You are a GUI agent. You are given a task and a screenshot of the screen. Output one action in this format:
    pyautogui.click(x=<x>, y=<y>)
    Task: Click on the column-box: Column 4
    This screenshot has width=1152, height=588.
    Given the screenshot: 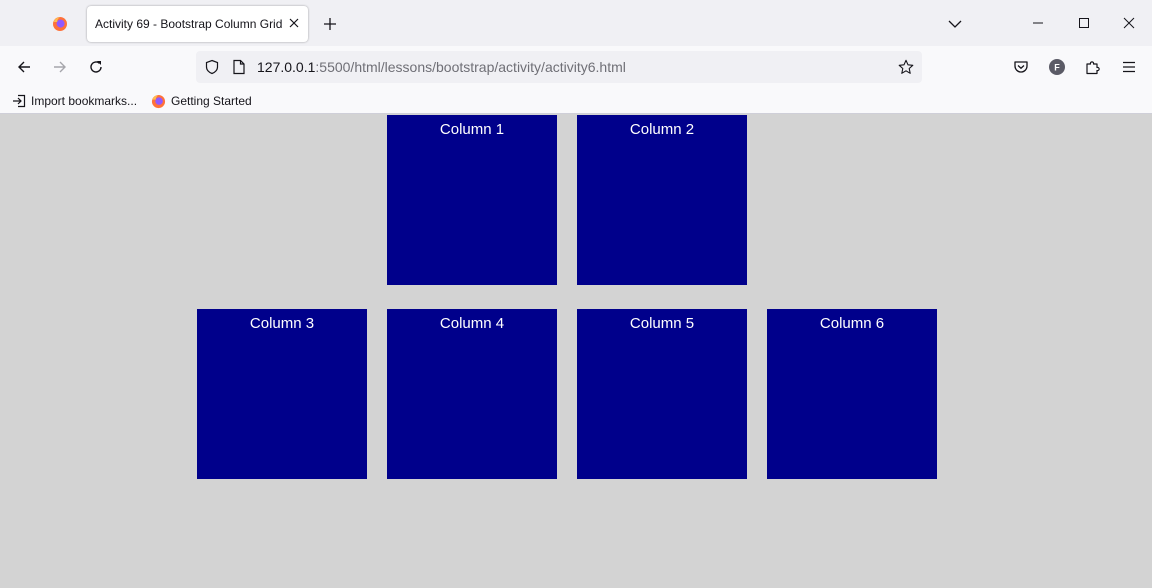 What is the action you would take?
    pyautogui.click(x=472, y=394)
    